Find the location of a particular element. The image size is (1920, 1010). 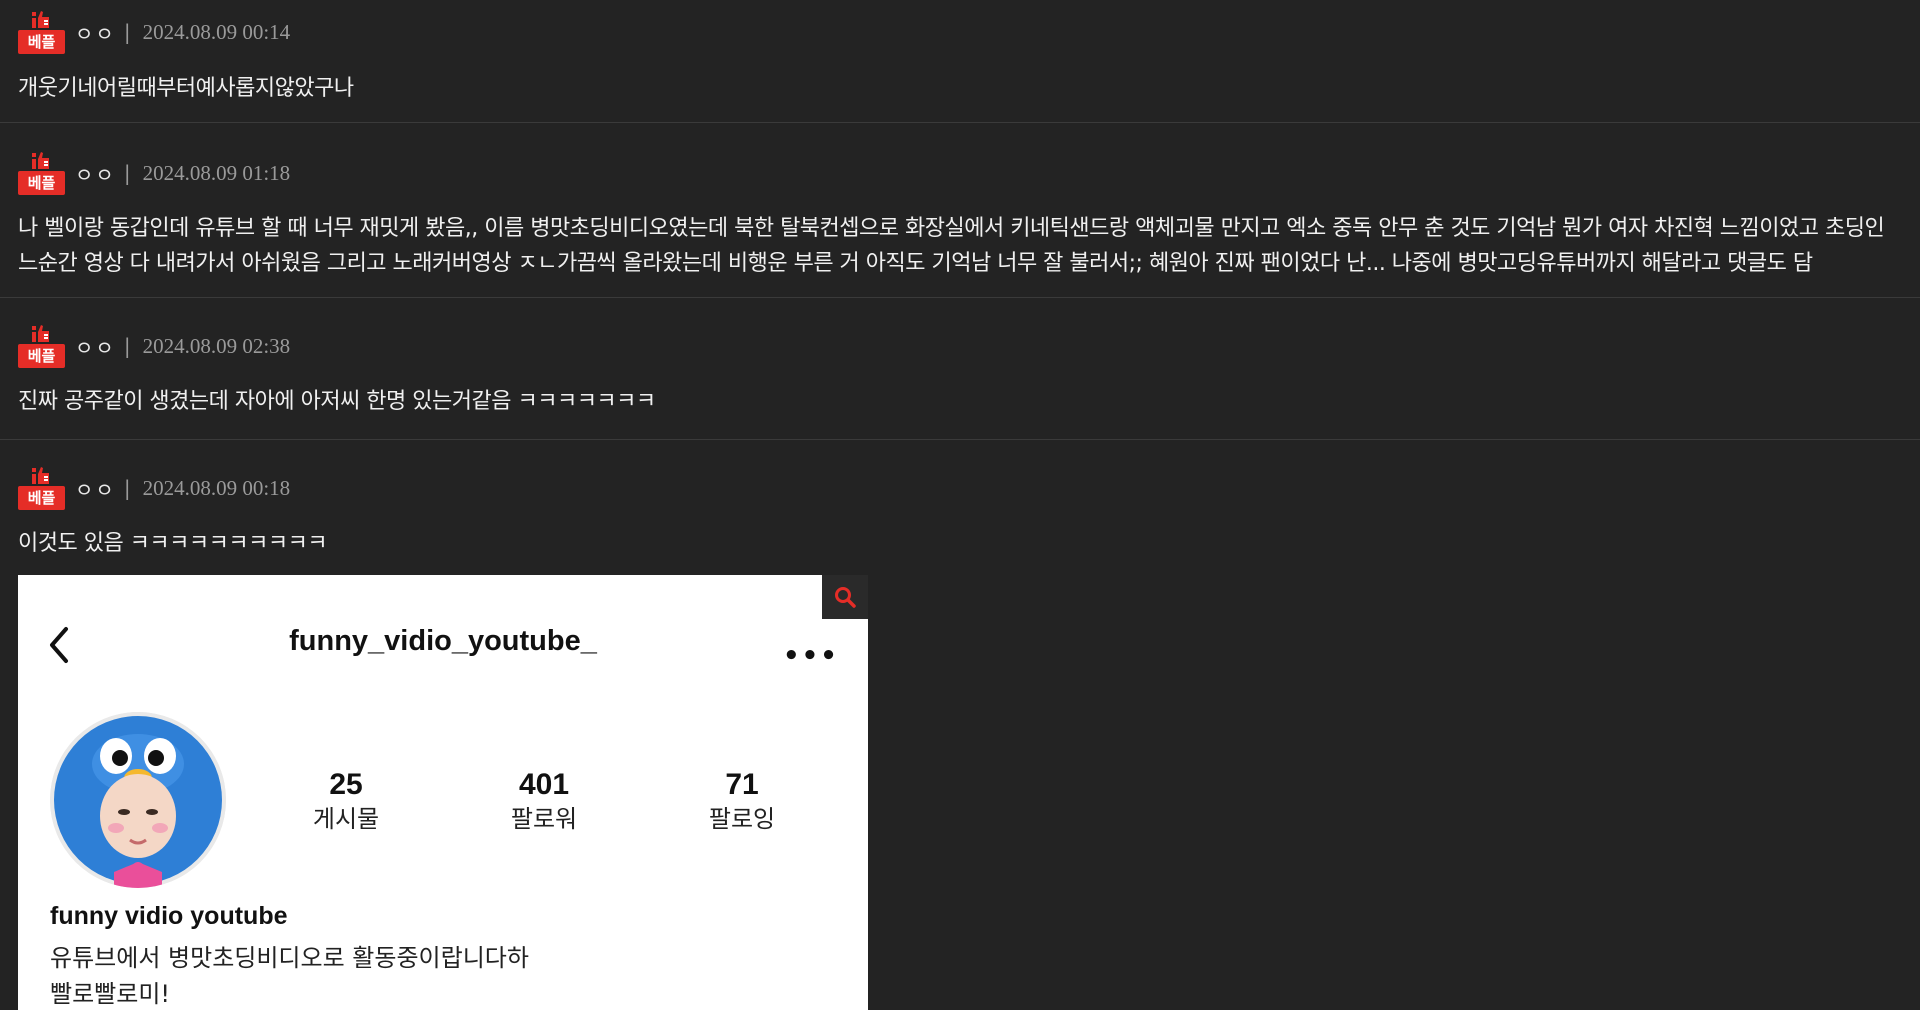

penguin-costume-avatar is located at coordinates (138, 800).